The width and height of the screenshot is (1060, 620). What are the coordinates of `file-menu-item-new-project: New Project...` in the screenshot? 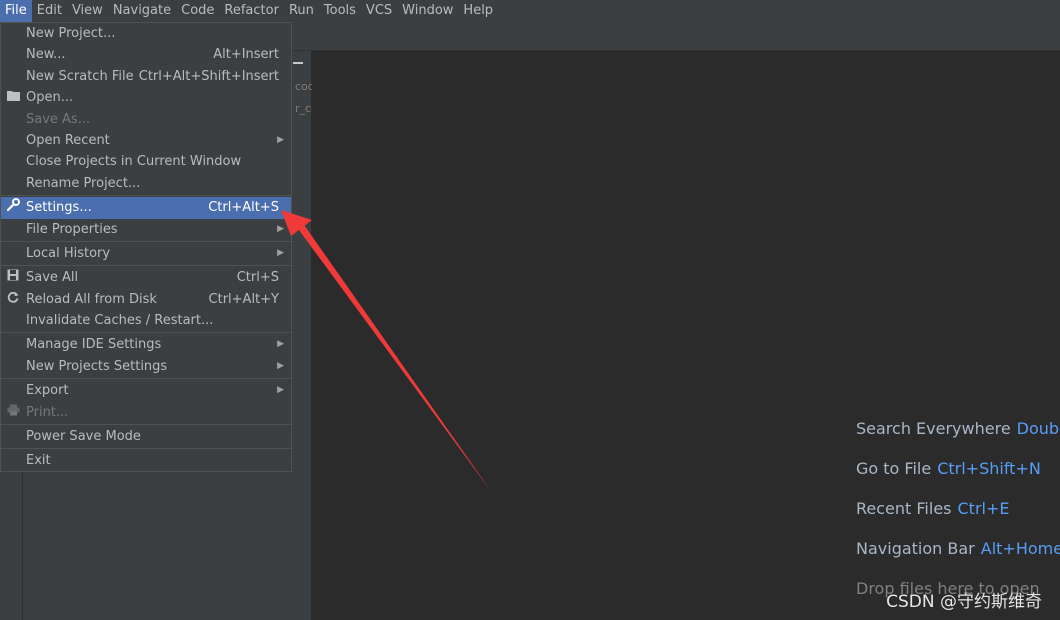 It's located at (146, 33).